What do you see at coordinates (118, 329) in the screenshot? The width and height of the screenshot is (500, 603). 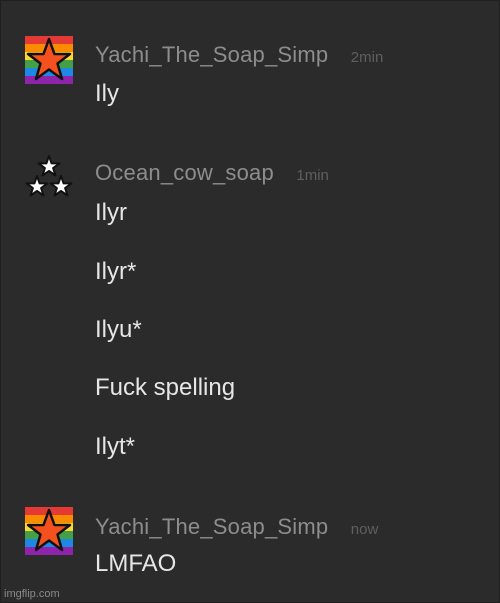 I see `message-text: Ilyu*` at bounding box center [118, 329].